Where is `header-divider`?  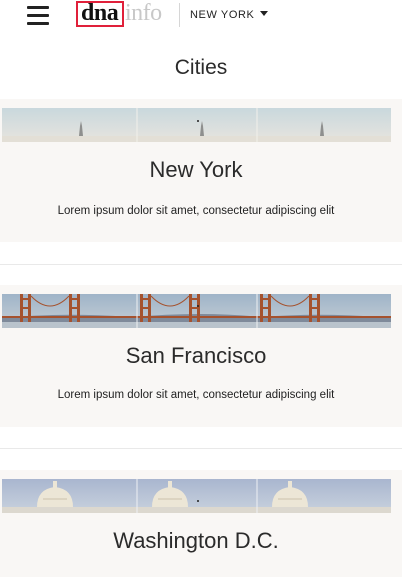
header-divider is located at coordinates (179, 15).